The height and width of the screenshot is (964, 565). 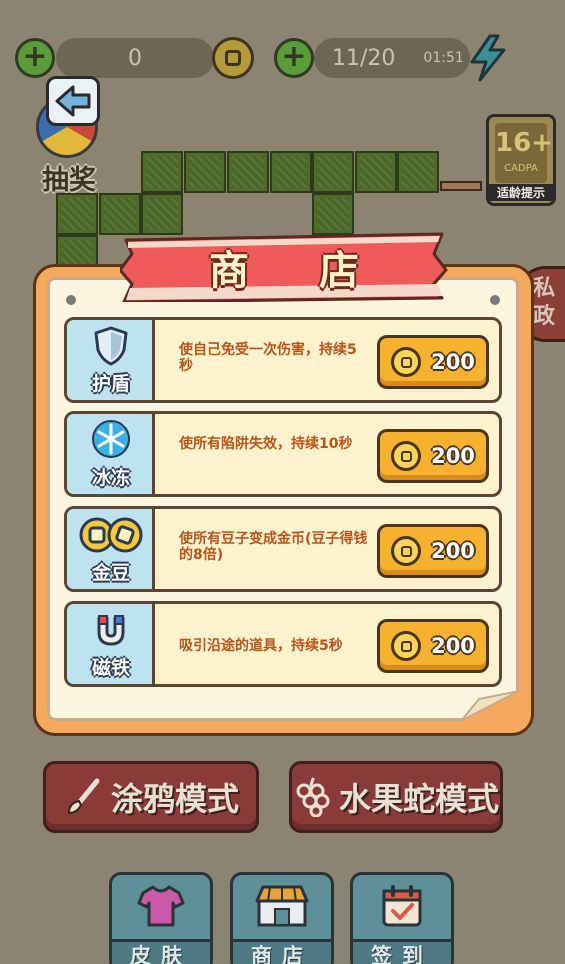 What do you see at coordinates (161, 906) in the screenshot?
I see `shirt-icon` at bounding box center [161, 906].